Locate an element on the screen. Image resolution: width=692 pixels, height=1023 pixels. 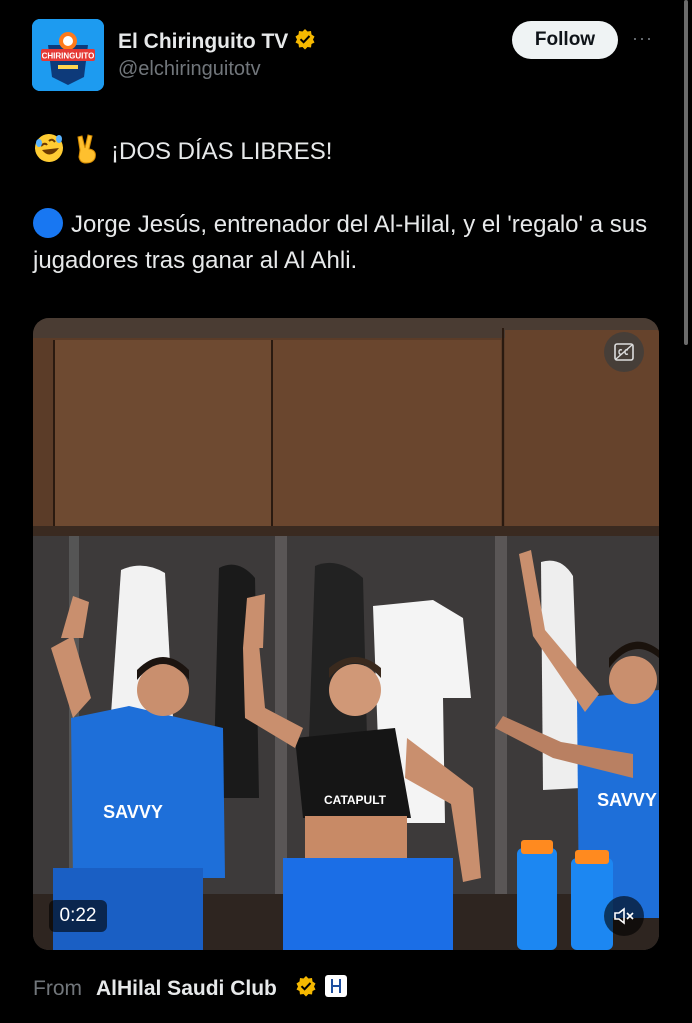
right-shirt-sponsor: SAVVY is located at coordinates (627, 800).